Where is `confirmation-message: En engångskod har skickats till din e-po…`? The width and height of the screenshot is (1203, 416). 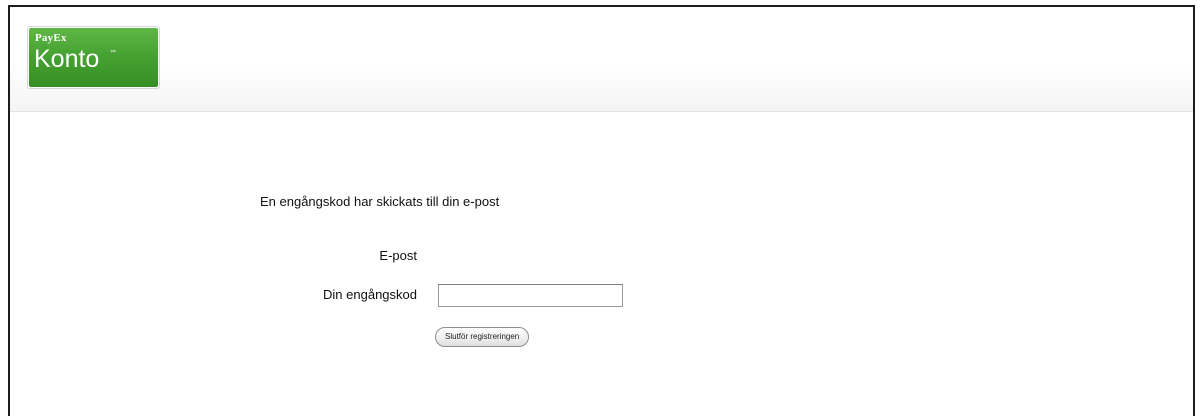
confirmation-message: En engångskod har skickats till din e-po… is located at coordinates (380, 201).